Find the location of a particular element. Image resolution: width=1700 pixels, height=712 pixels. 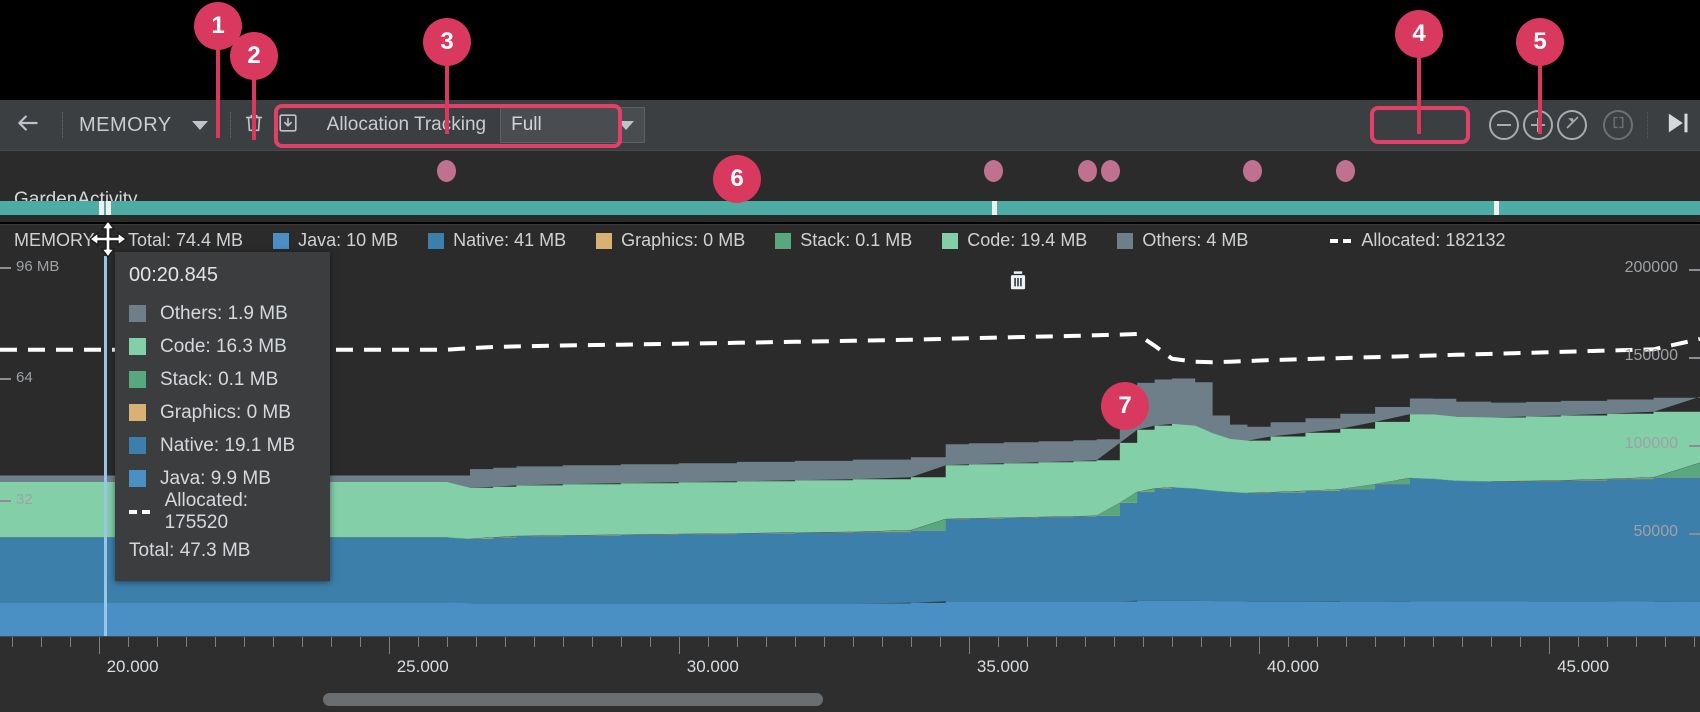

allocation-tracking-label: Allocation Tracking is located at coordinates (406, 124).